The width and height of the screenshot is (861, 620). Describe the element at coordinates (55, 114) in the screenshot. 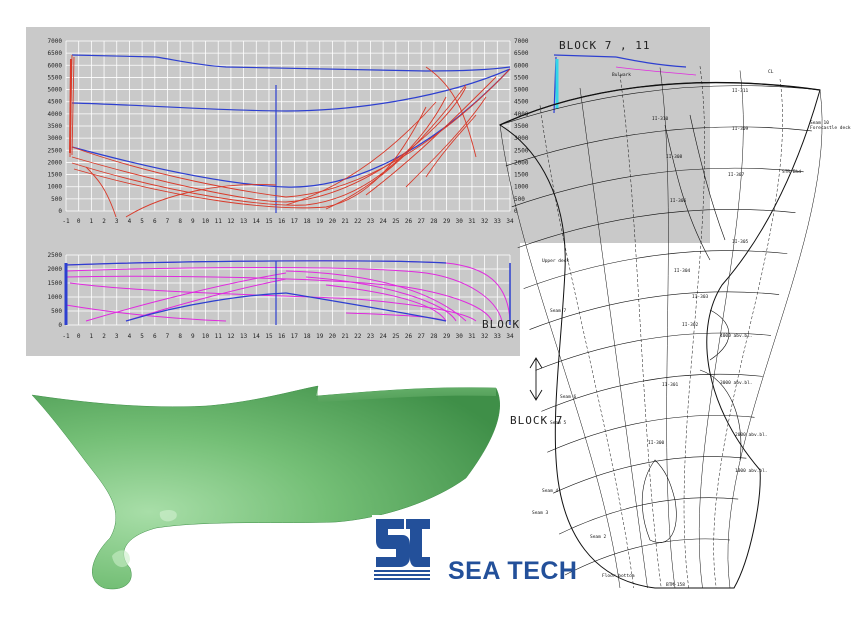

I see `y-tick-label: 4000` at that location.